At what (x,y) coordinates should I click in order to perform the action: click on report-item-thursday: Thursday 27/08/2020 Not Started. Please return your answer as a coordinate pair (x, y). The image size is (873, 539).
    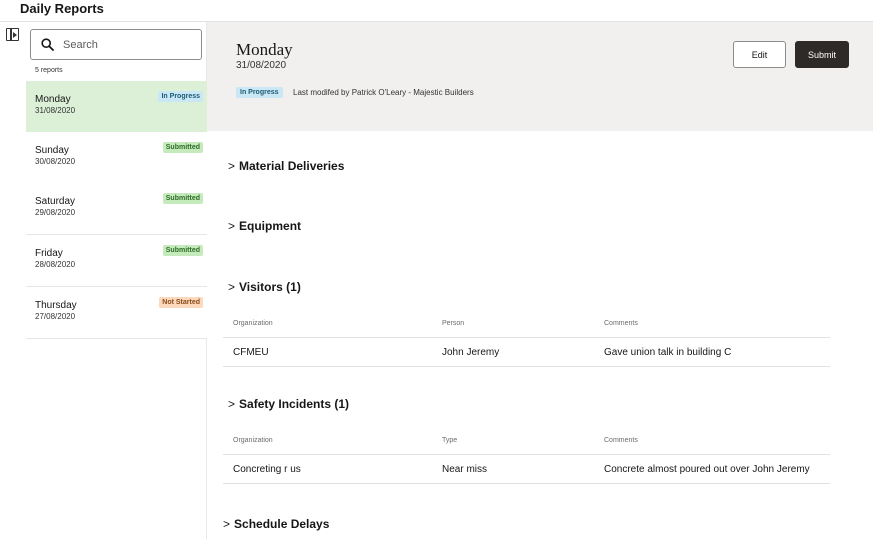
    Looking at the image, I should click on (116, 313).